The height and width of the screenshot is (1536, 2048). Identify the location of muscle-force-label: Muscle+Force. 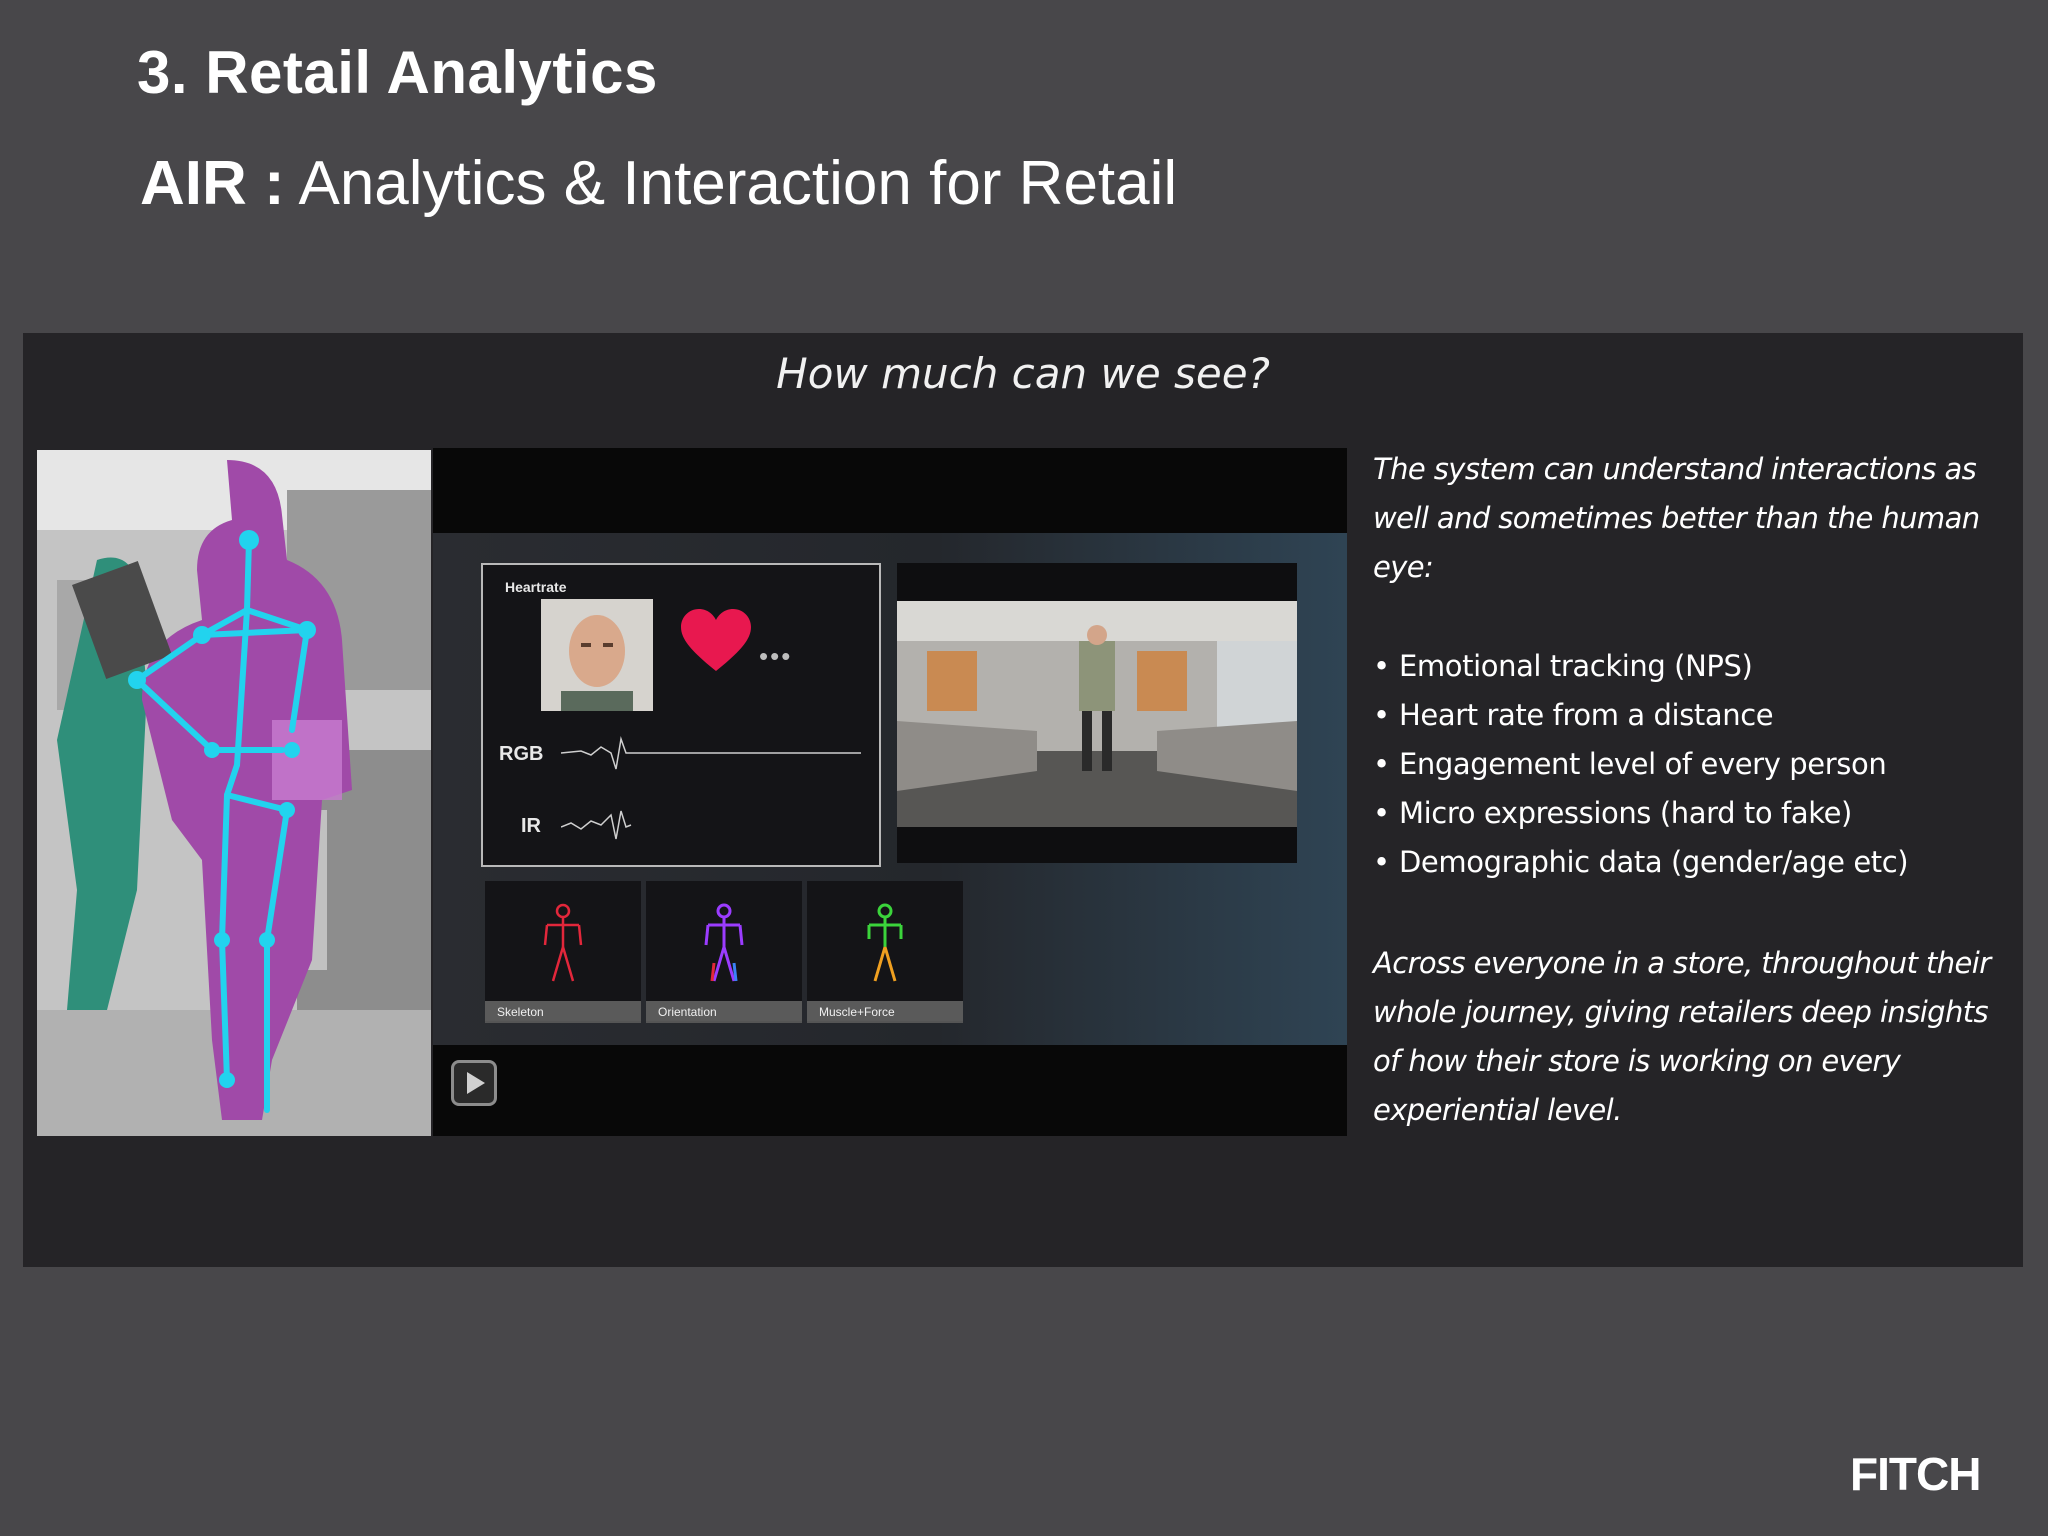
(857, 1012).